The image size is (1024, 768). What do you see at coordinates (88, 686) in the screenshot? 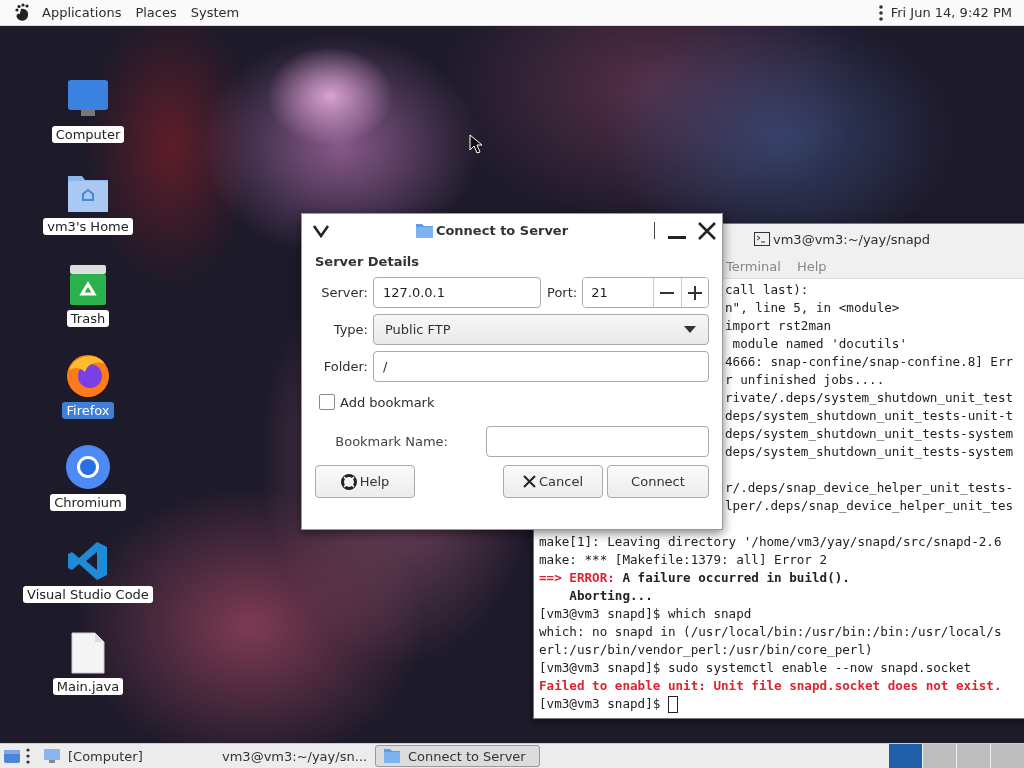
I see `desktop-icon-label: Main.java` at bounding box center [88, 686].